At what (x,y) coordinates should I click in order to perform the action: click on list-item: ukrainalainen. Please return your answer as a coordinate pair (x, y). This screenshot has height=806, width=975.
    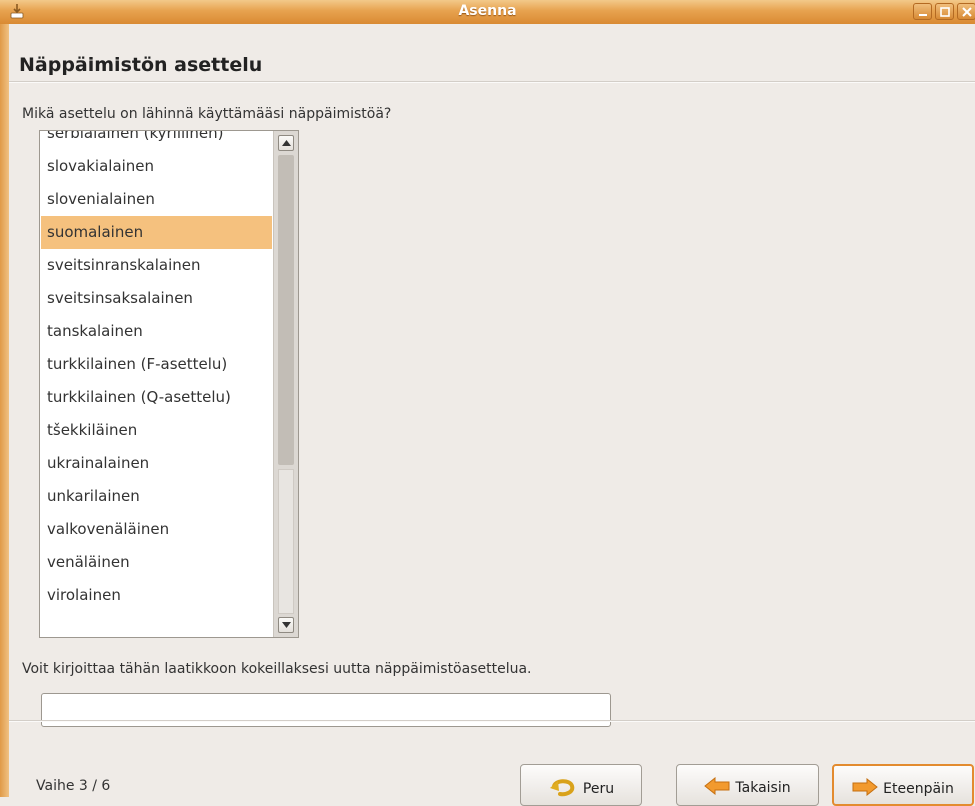
    Looking at the image, I should click on (156, 463).